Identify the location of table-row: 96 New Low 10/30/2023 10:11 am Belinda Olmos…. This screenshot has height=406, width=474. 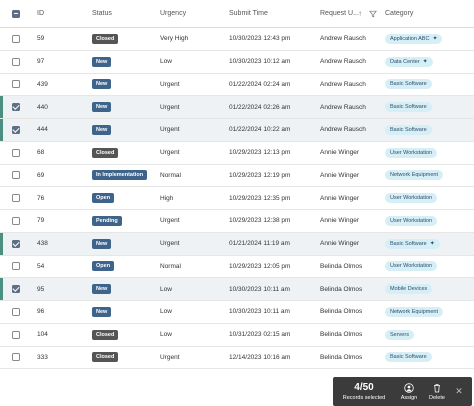
(237, 312).